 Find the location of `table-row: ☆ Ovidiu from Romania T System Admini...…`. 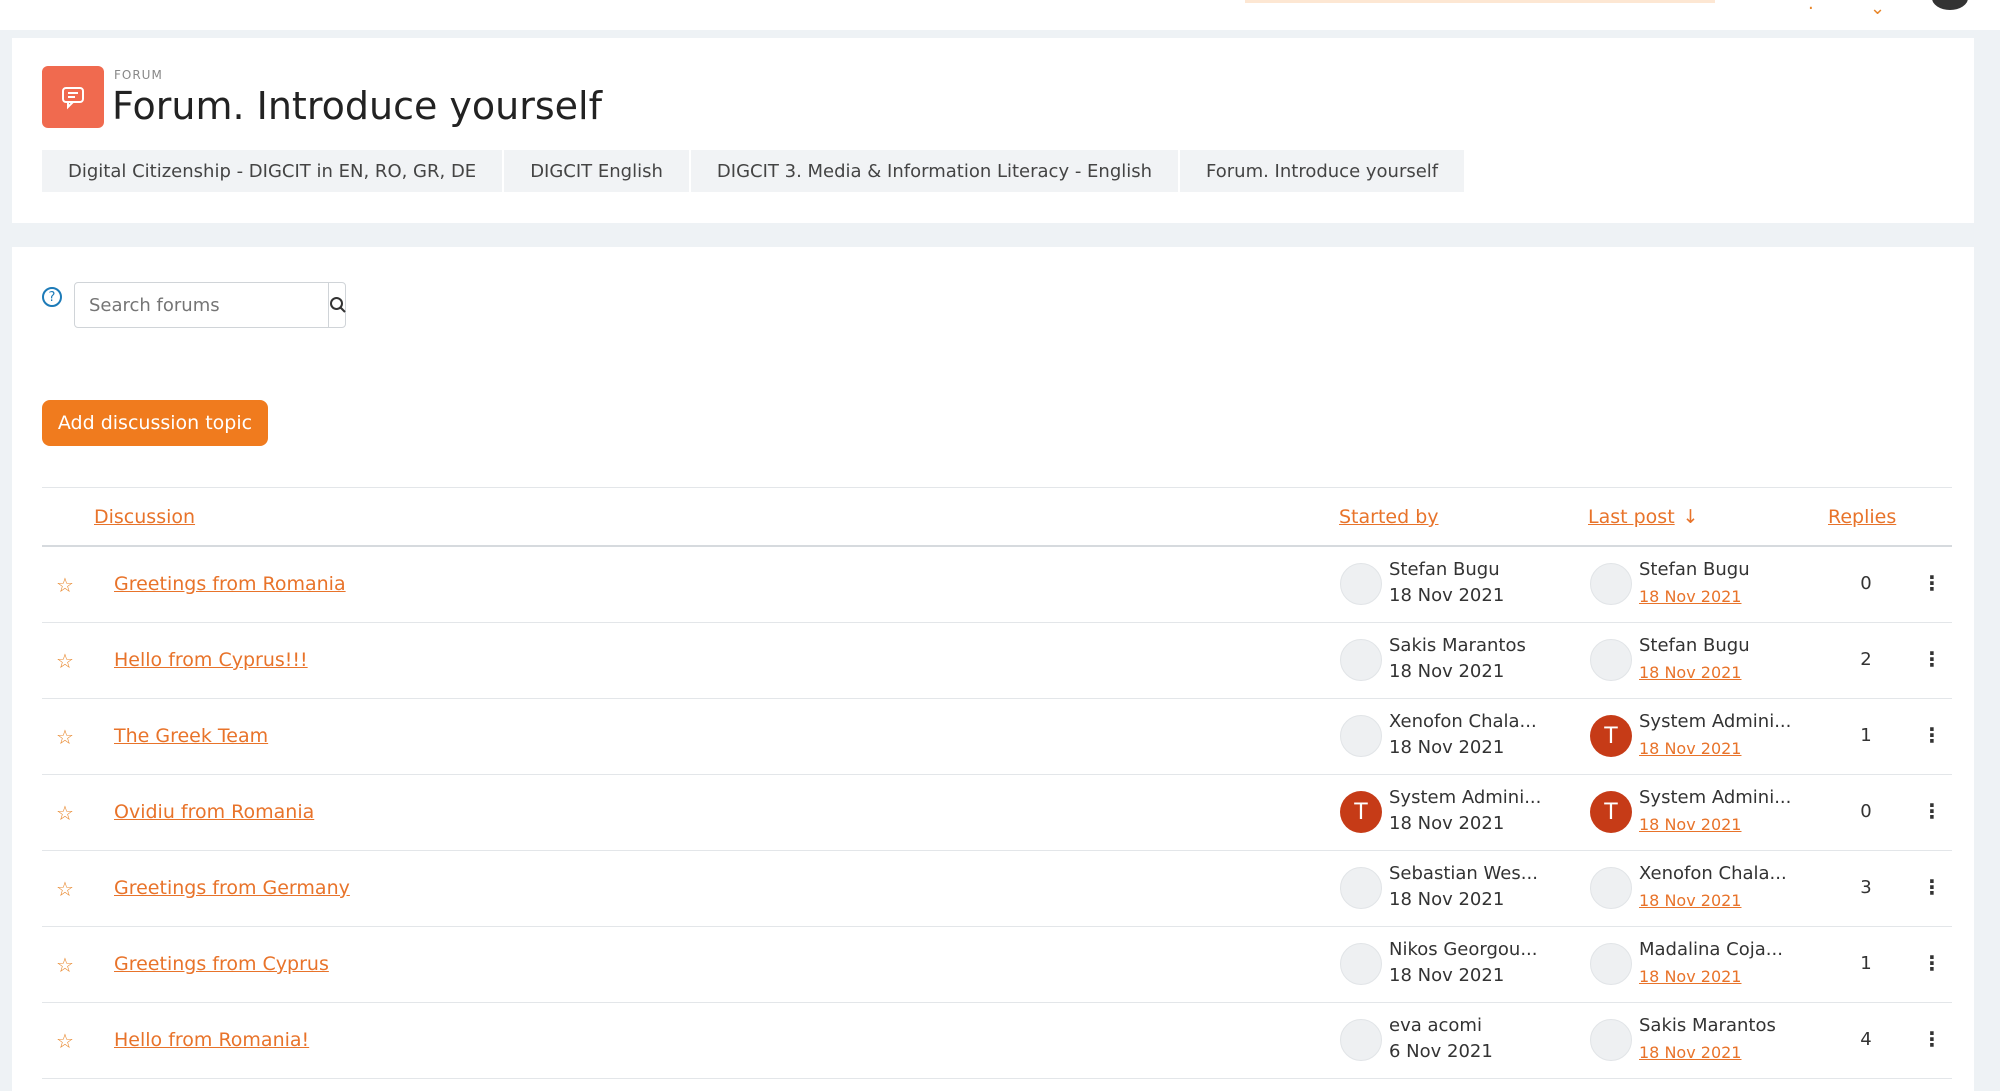

table-row: ☆ Ovidiu from Romania T System Admini...… is located at coordinates (997, 813).